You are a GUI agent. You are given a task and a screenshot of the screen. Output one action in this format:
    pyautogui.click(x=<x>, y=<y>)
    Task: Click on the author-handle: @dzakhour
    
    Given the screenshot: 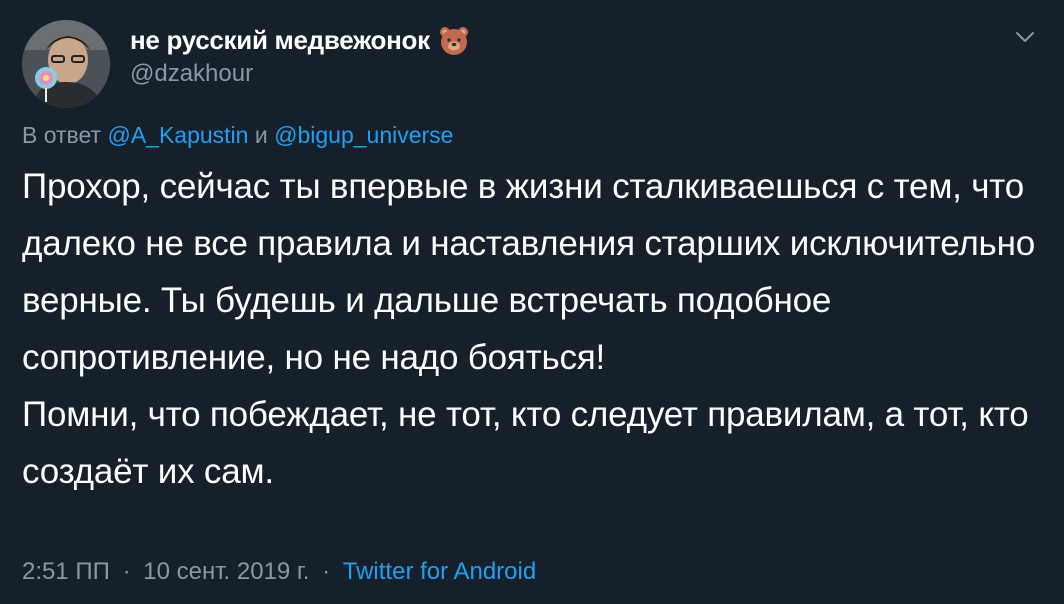 What is the action you would take?
    pyautogui.click(x=191, y=74)
    